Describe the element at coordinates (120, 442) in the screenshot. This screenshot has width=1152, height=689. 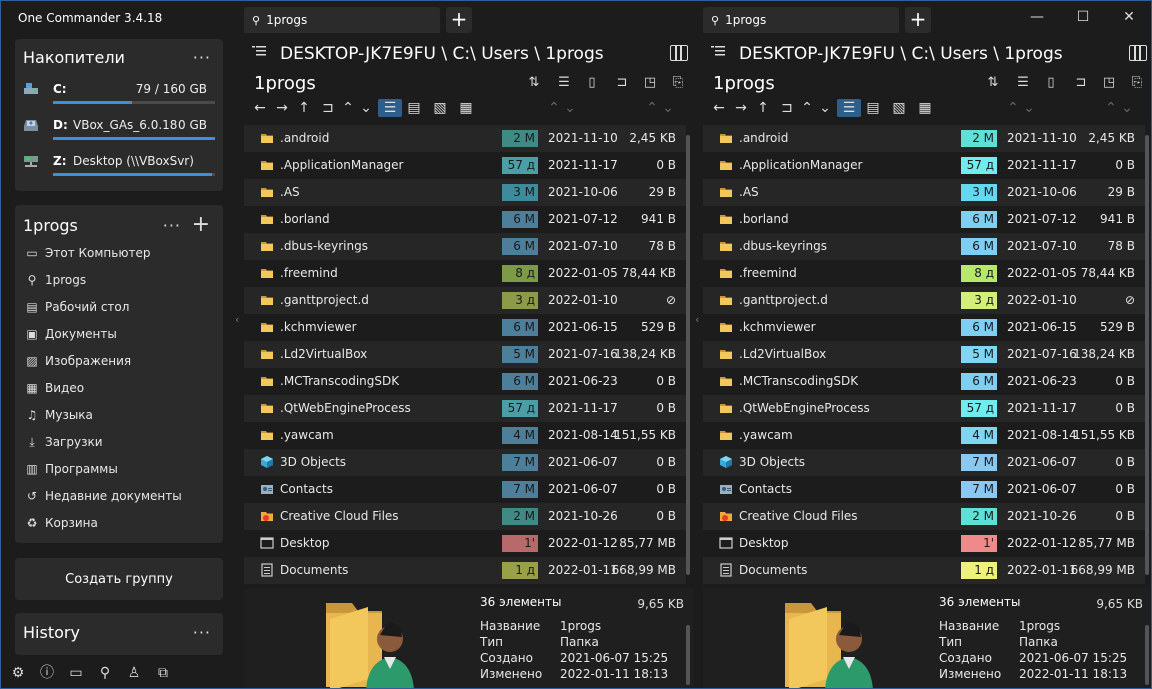
I see `nav-item-downloads: ⤓ Загрузки` at that location.